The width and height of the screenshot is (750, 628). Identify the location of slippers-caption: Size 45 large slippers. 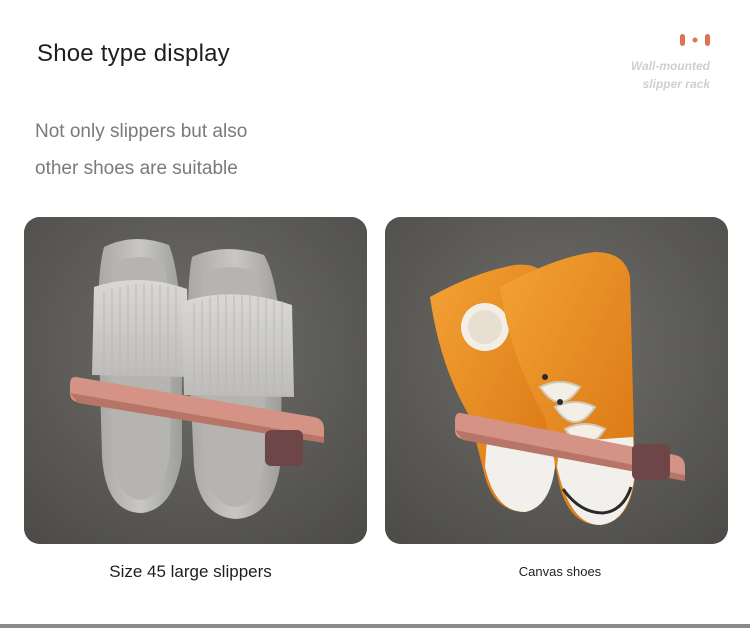
(190, 571).